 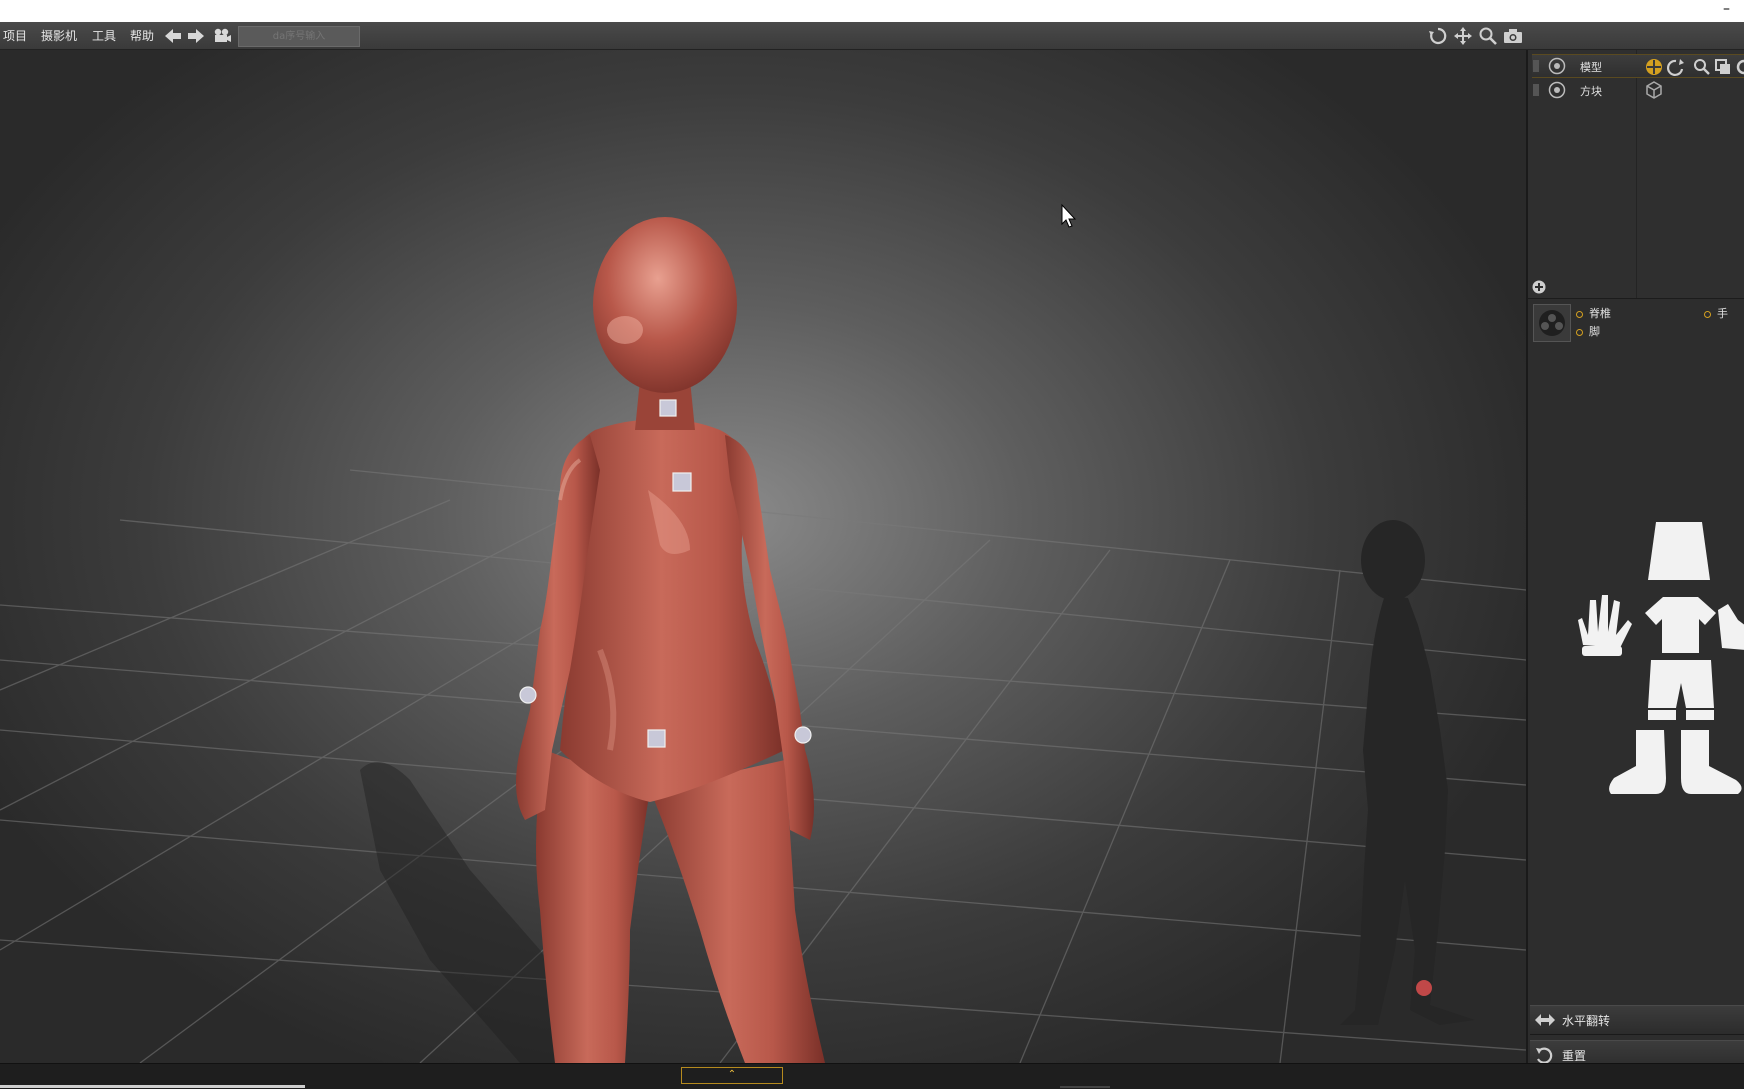 I want to click on gizmo-icon, so click(x=1654, y=67).